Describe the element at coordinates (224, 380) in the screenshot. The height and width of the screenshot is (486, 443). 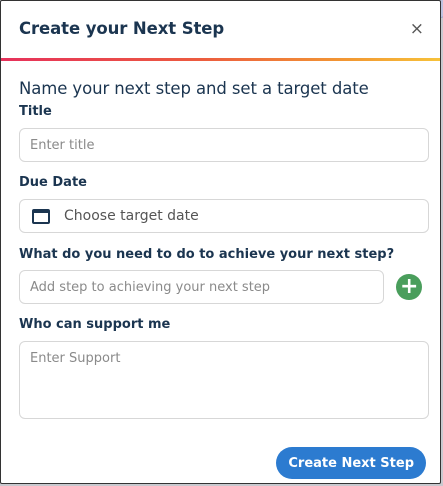
I see `support-textarea: Enter Support` at that location.